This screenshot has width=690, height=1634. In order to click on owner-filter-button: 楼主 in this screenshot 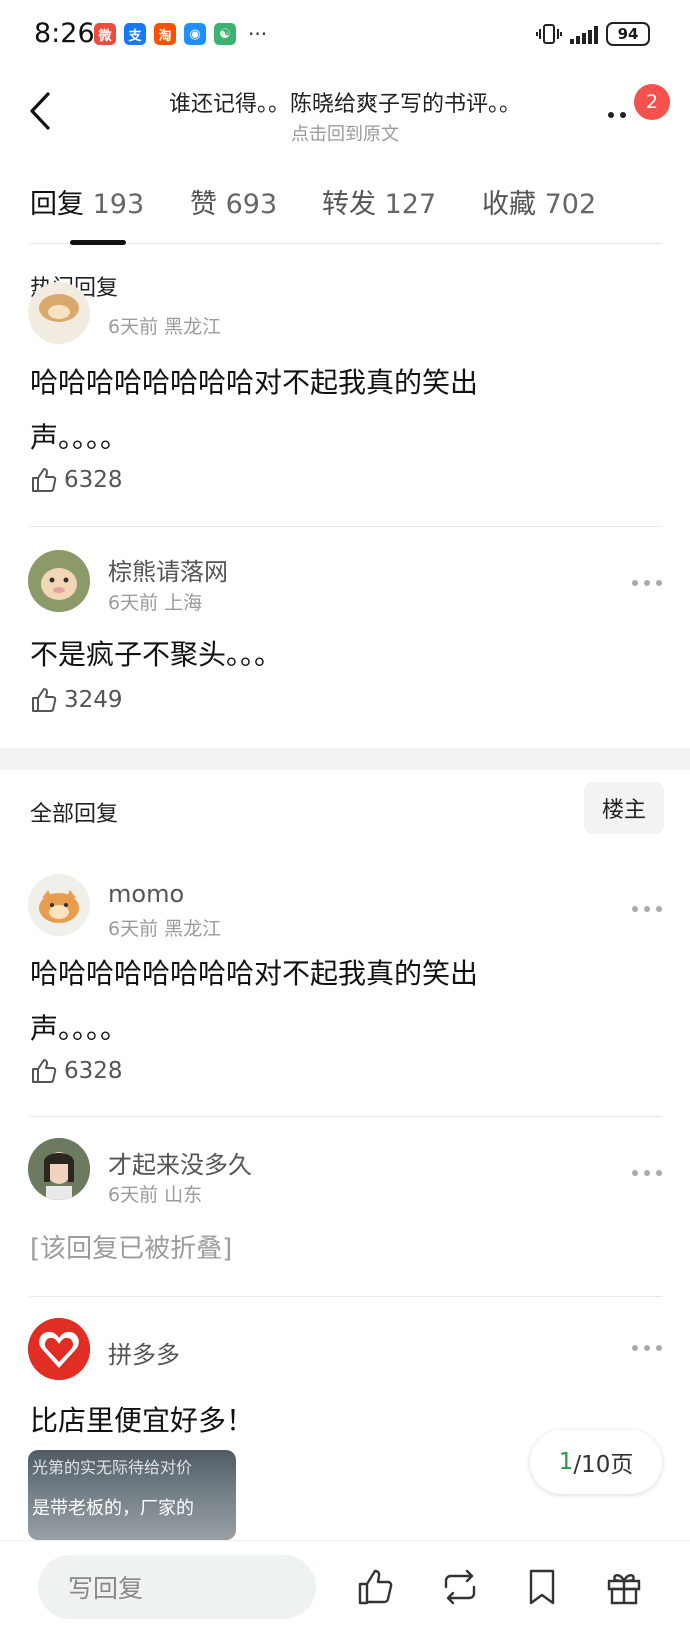, I will do `click(624, 808)`.